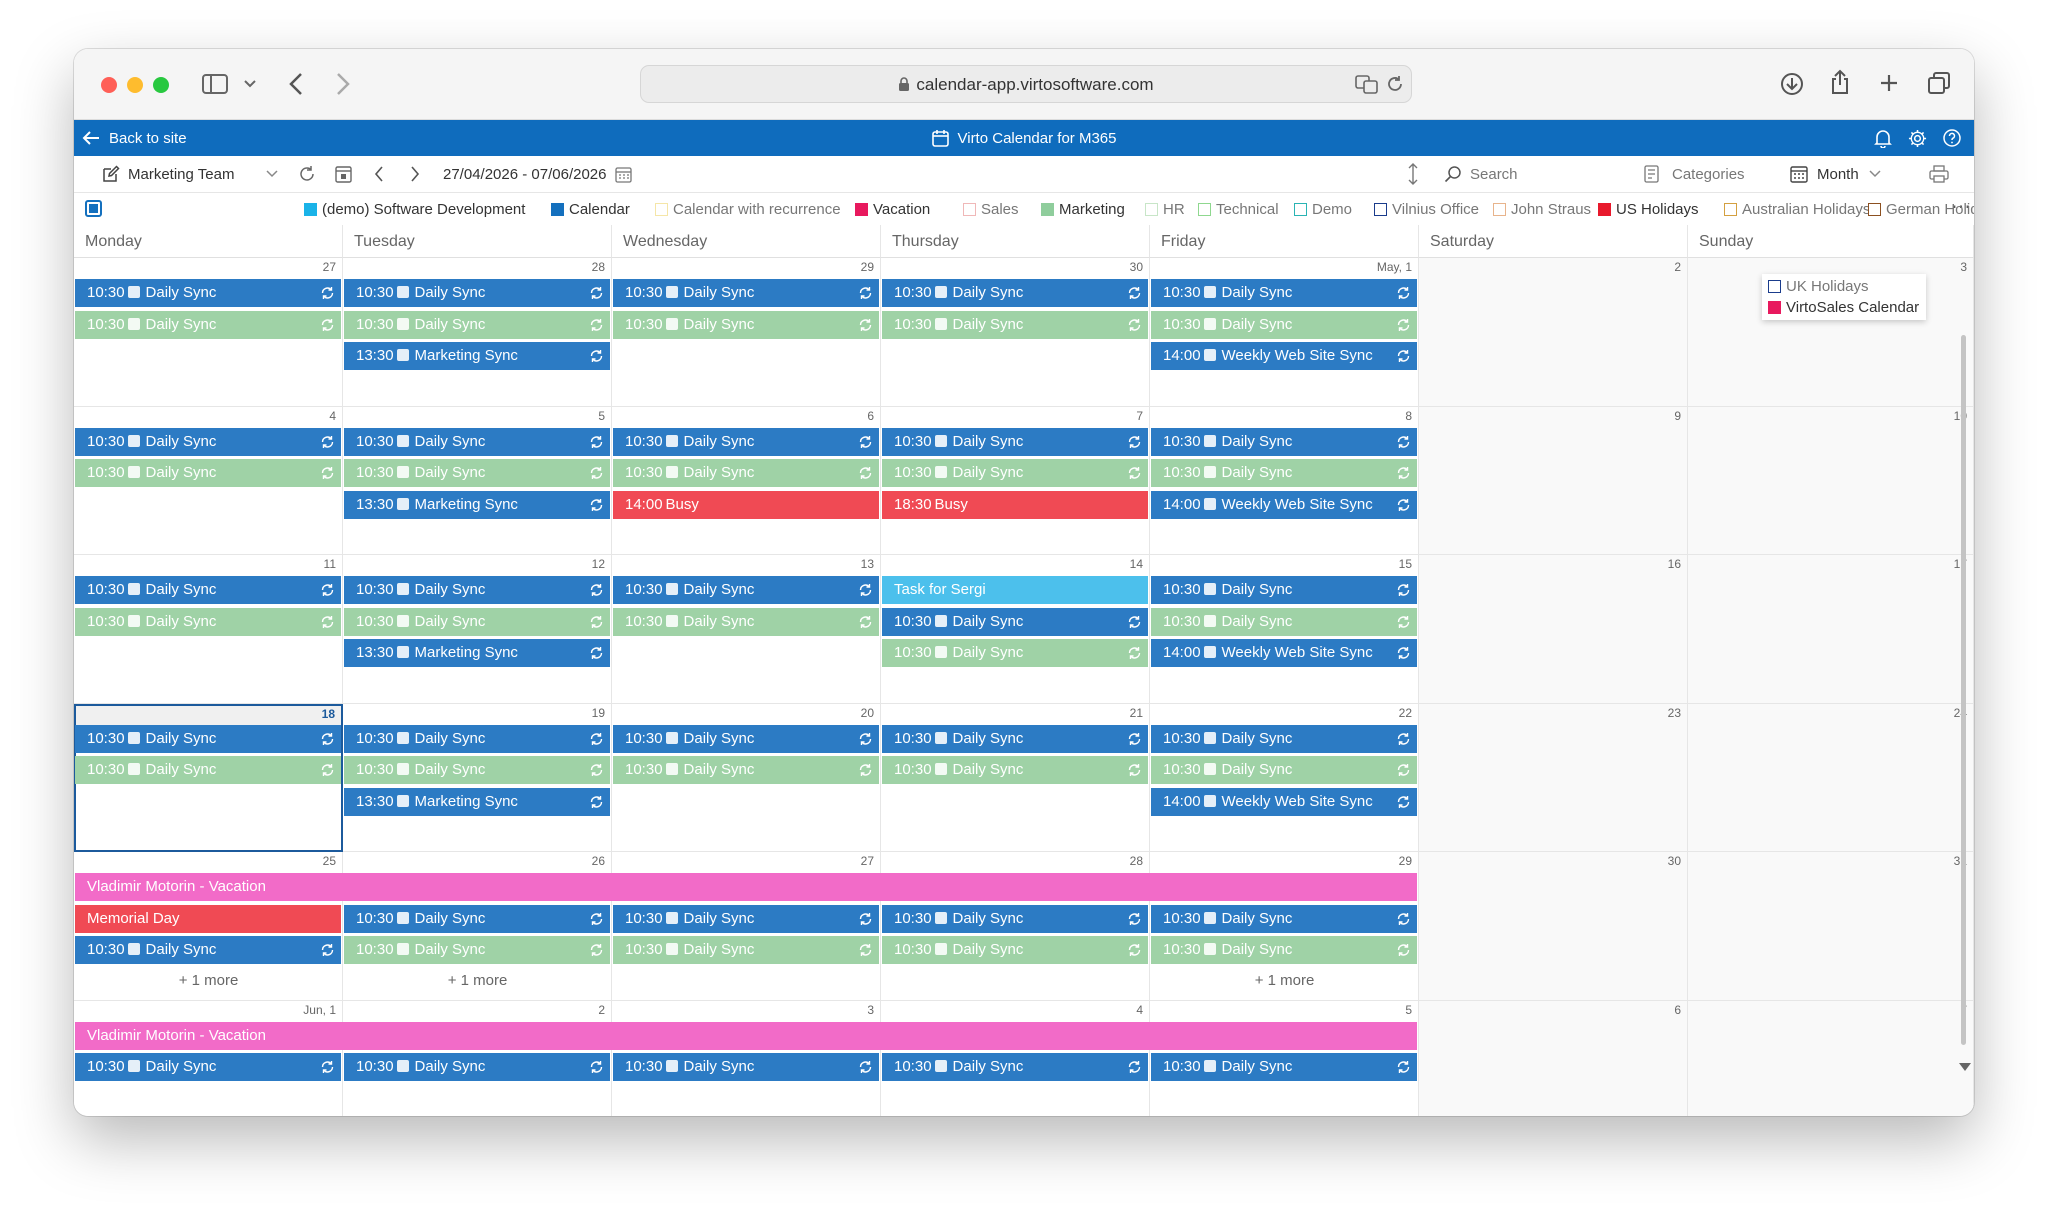  What do you see at coordinates (748, 209) in the screenshot?
I see `legend-item: Calendar with recurrence` at bounding box center [748, 209].